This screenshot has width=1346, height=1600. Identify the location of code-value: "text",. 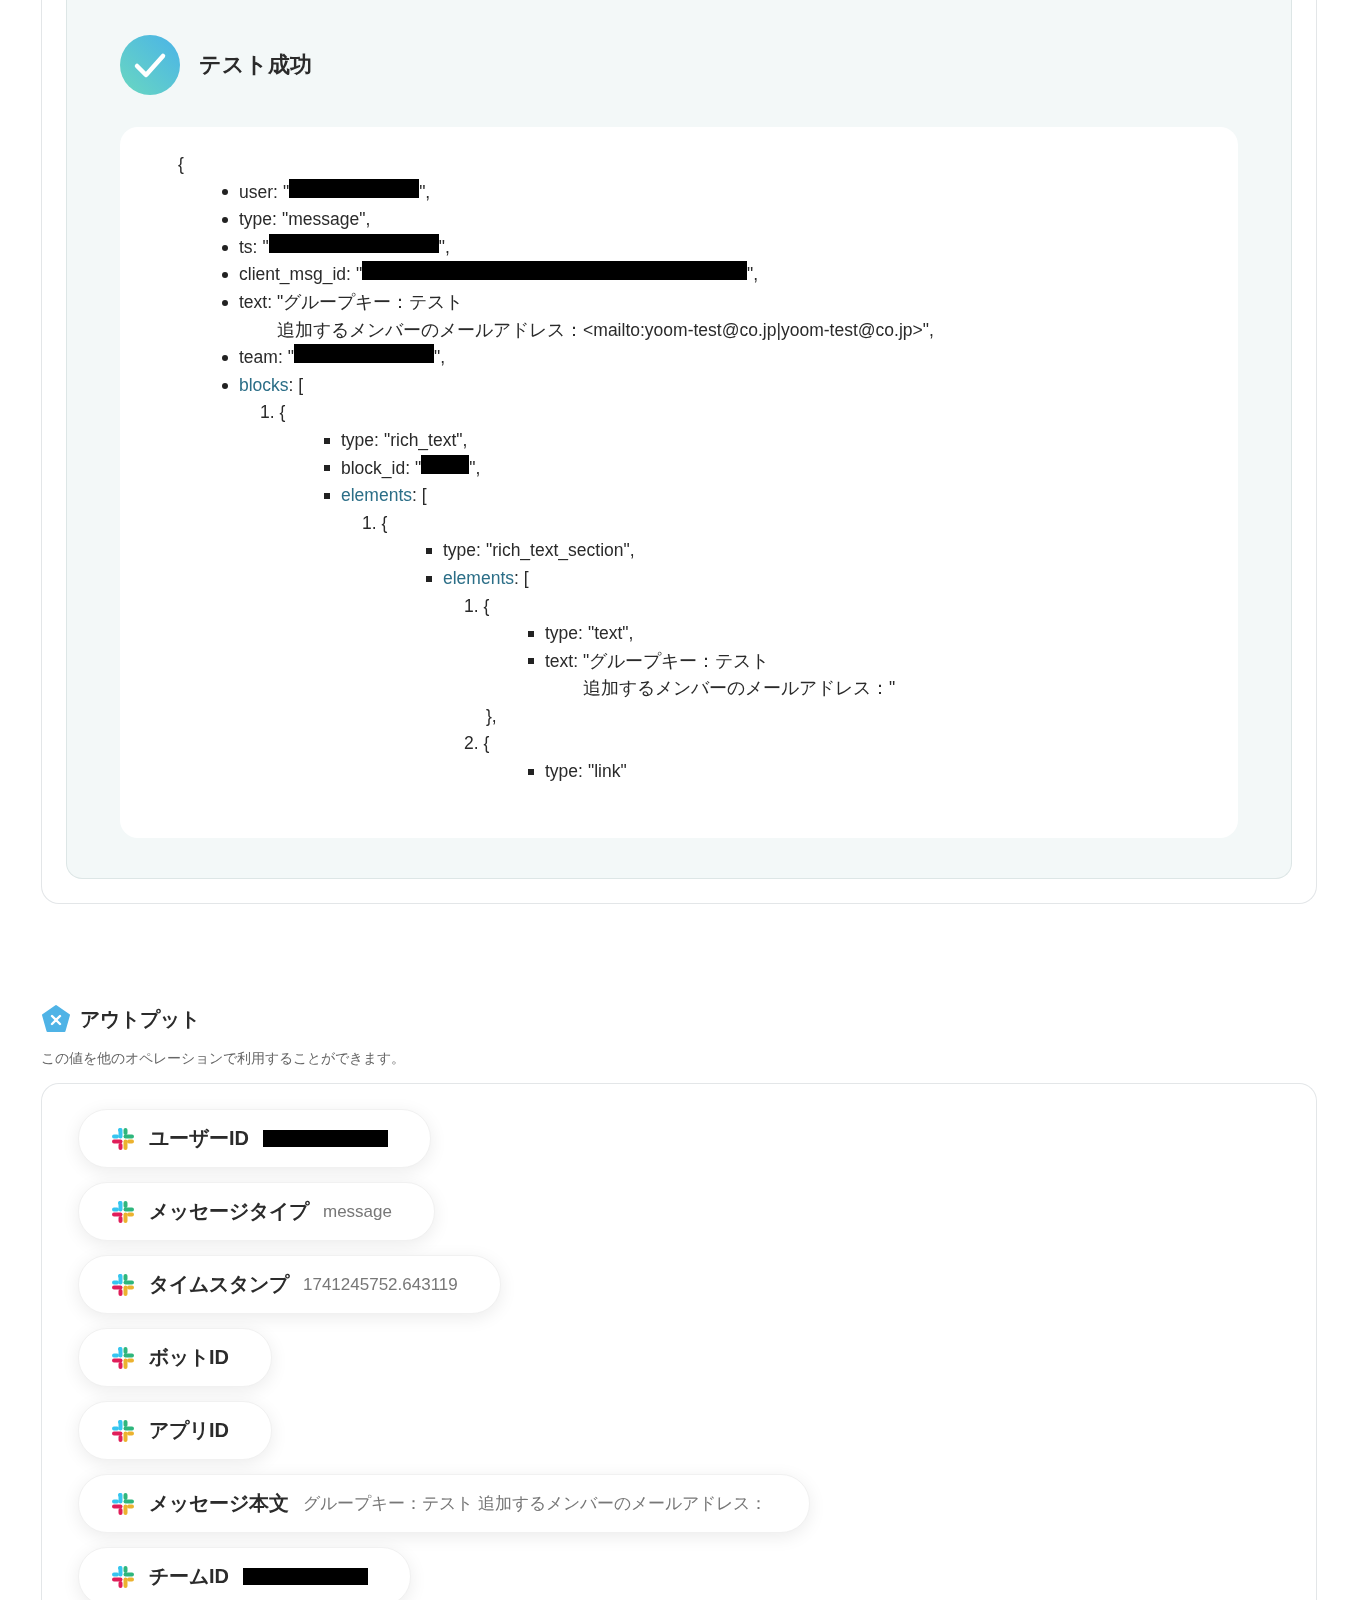
(610, 634).